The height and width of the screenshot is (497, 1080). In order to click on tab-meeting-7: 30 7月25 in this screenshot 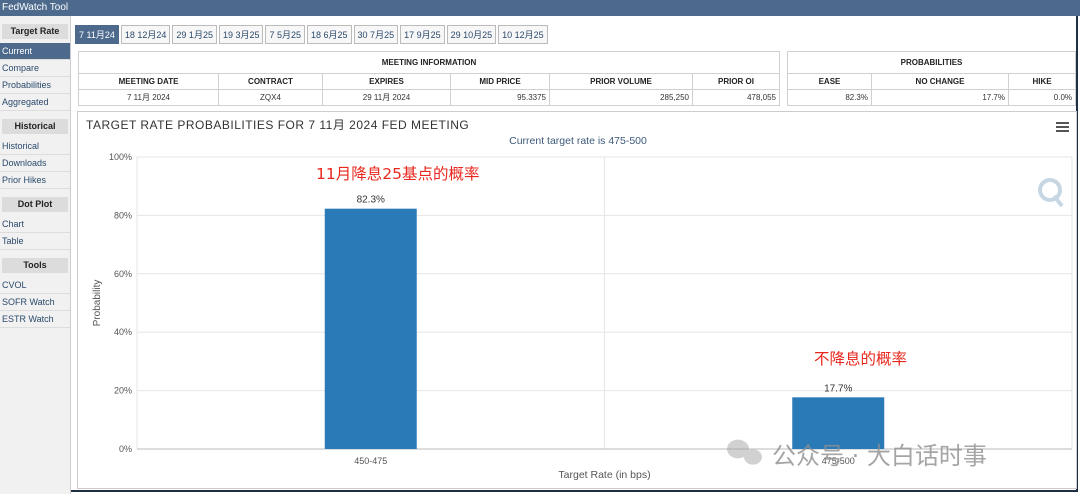, I will do `click(376, 34)`.